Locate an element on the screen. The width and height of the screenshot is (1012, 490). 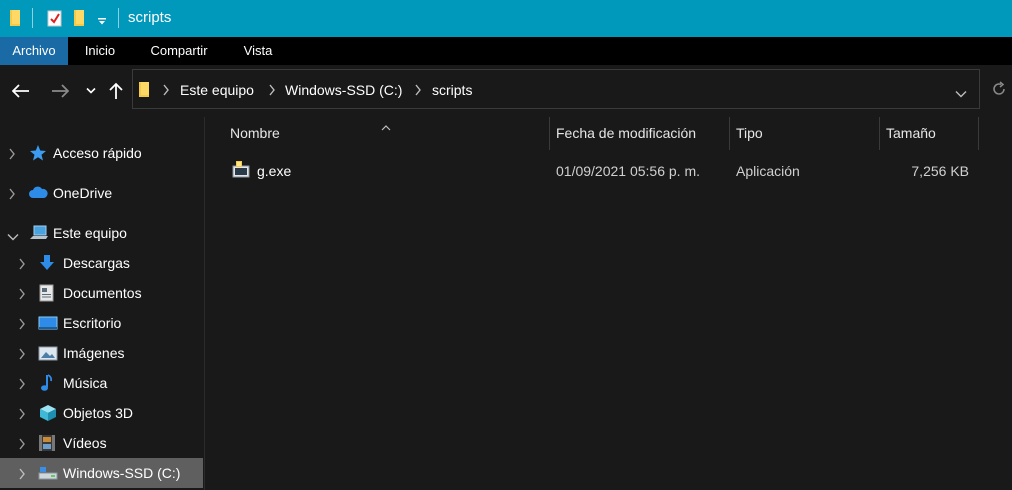
pictures-icon is located at coordinates (48, 353).